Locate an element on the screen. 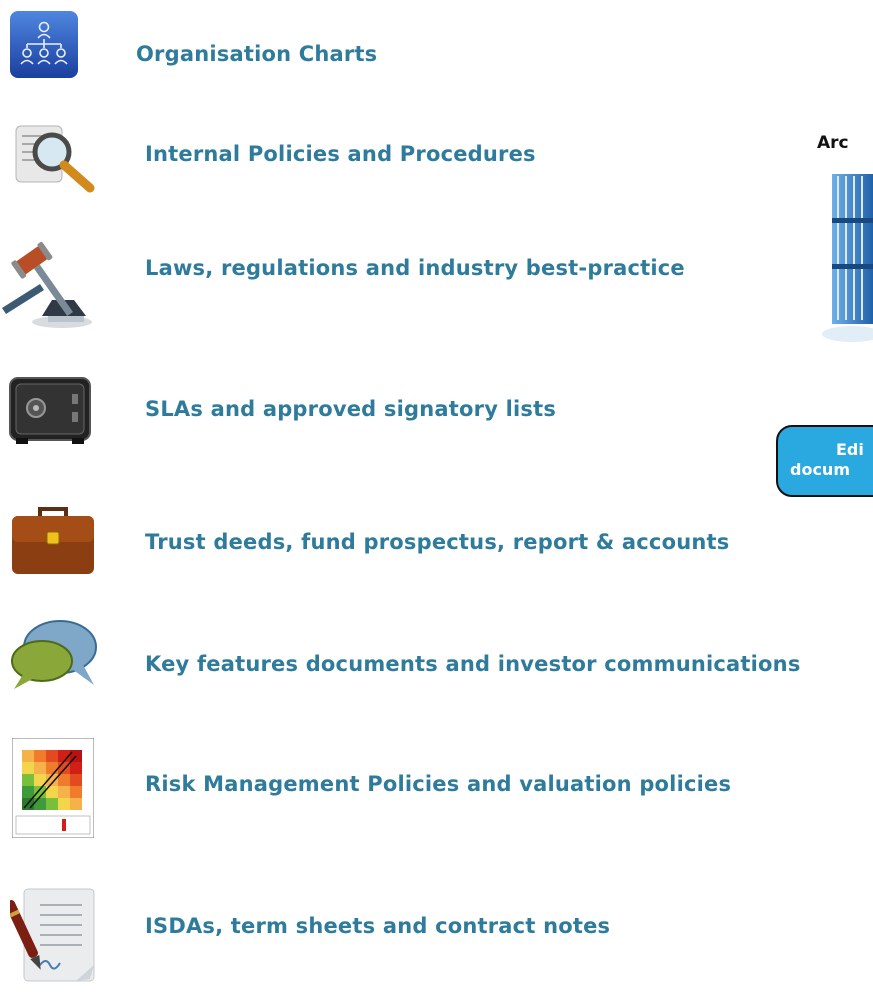 This screenshot has width=873, height=995. edit-documents-button: Edi docum is located at coordinates (824, 461).